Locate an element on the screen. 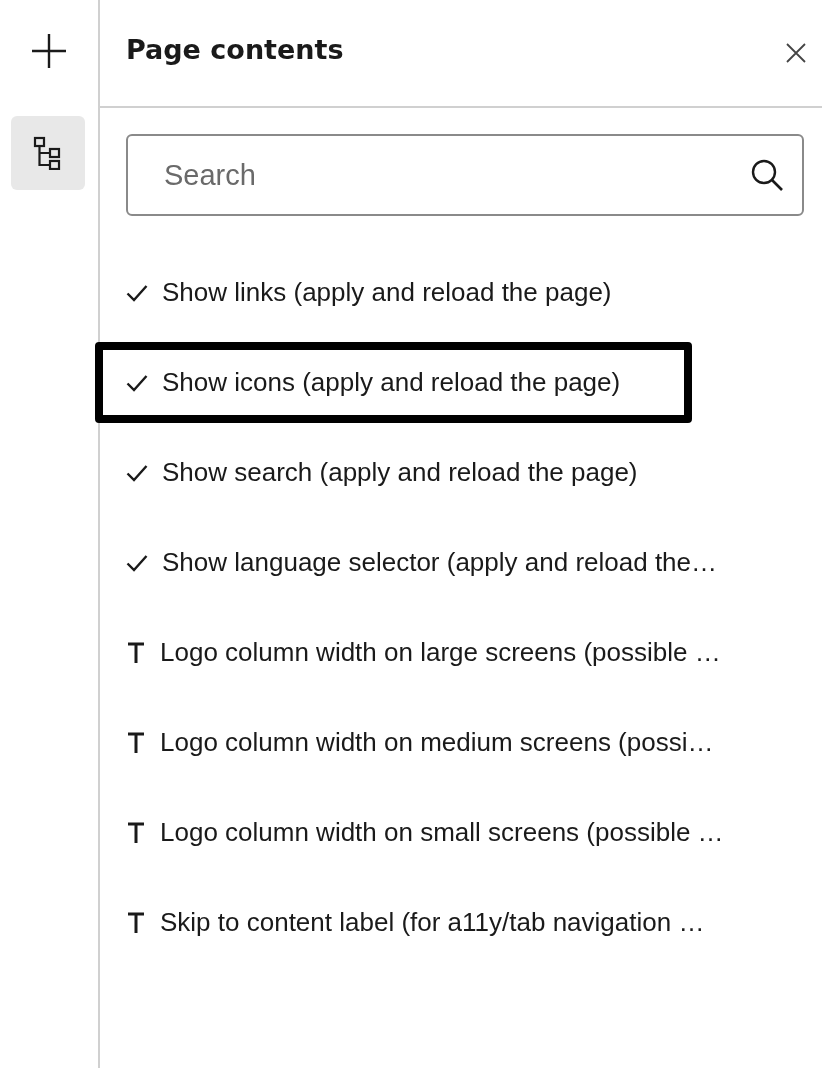 This screenshot has height=1068, width=822. menu-item: Show links (apply and reload the page) is located at coordinates (389, 292).